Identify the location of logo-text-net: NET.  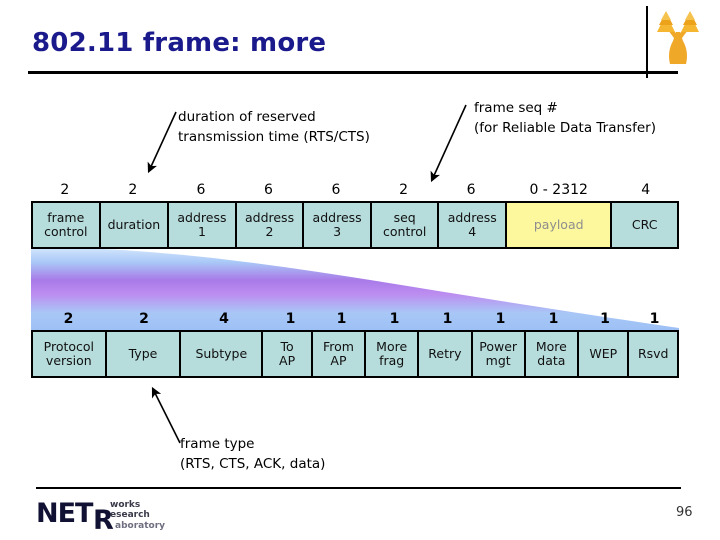
(64, 513).